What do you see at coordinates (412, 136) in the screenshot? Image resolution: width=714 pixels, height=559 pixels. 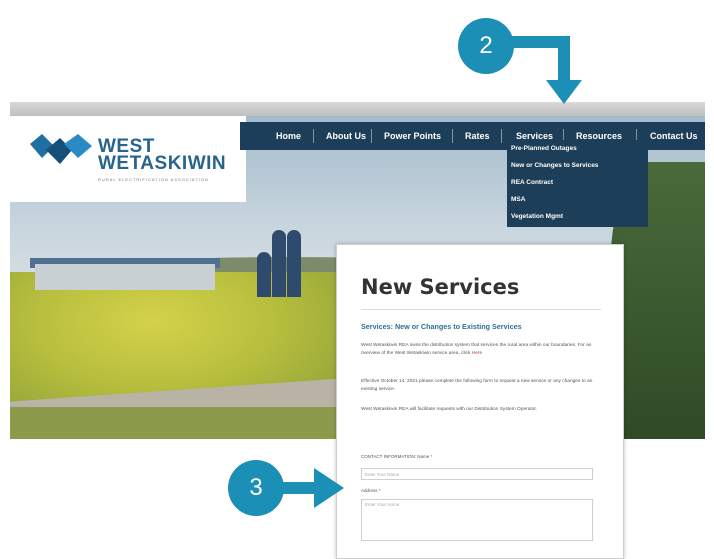 I see `nav-power-points: Power Points` at bounding box center [412, 136].